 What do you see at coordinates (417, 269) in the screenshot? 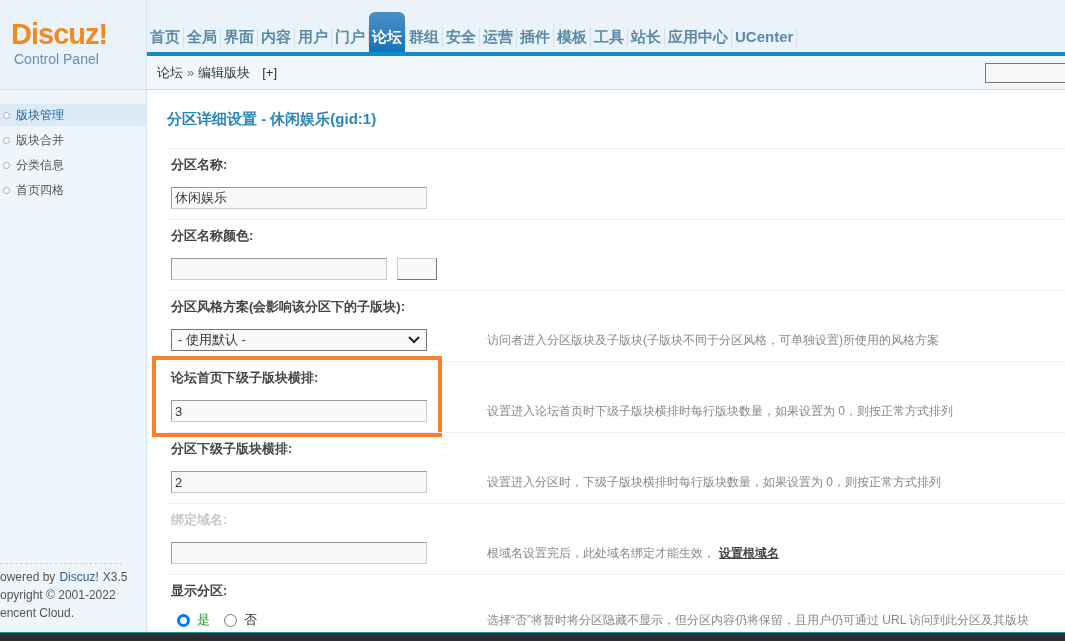
I see `color-swatch` at bounding box center [417, 269].